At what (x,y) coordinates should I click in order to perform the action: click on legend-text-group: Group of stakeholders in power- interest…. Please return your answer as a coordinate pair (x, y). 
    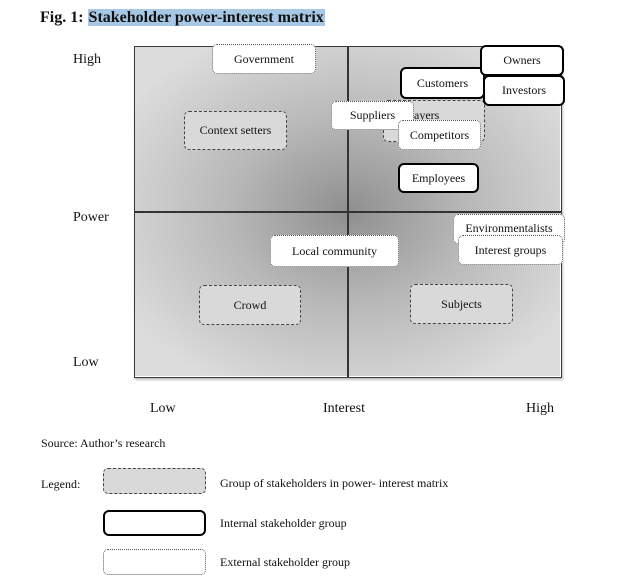
    Looking at the image, I should click on (334, 483).